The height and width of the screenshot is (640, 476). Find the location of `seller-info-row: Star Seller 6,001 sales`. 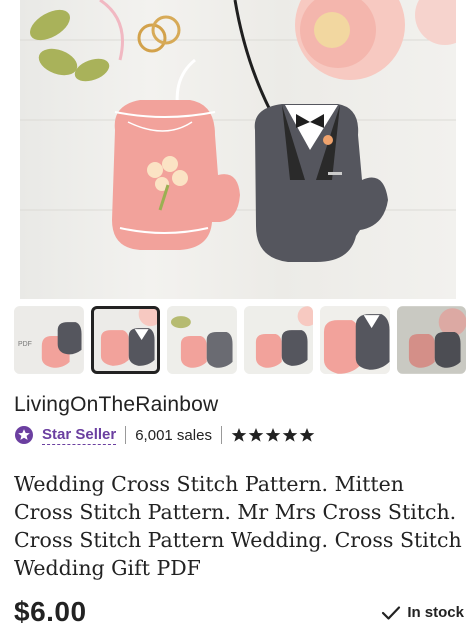

seller-info-row: Star Seller 6,001 sales is located at coordinates (164, 435).